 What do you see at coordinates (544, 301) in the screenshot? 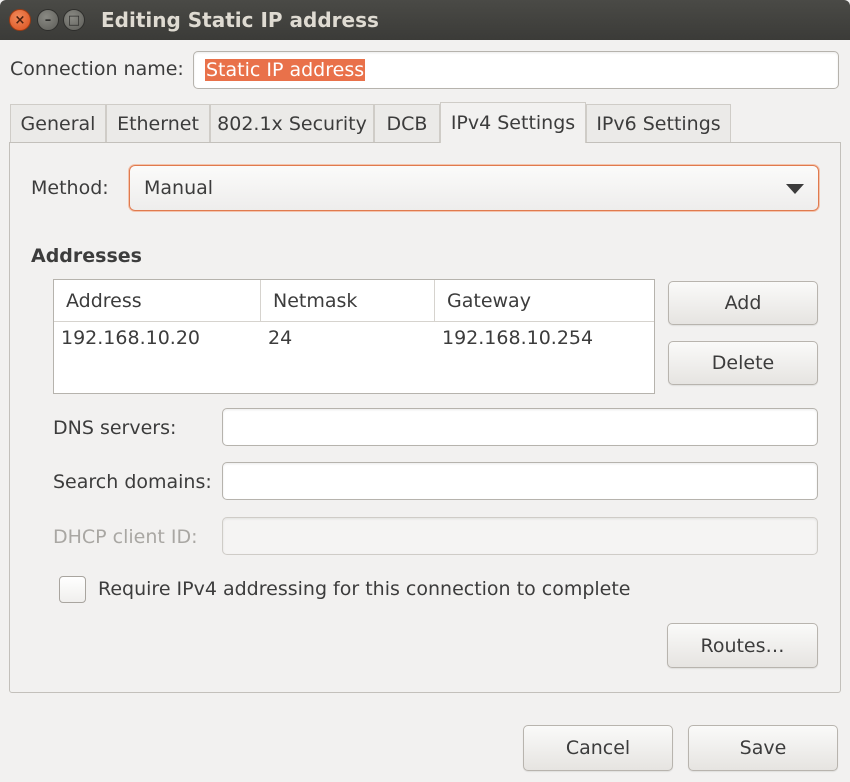
I see `column-header-gateway: Gateway` at bounding box center [544, 301].